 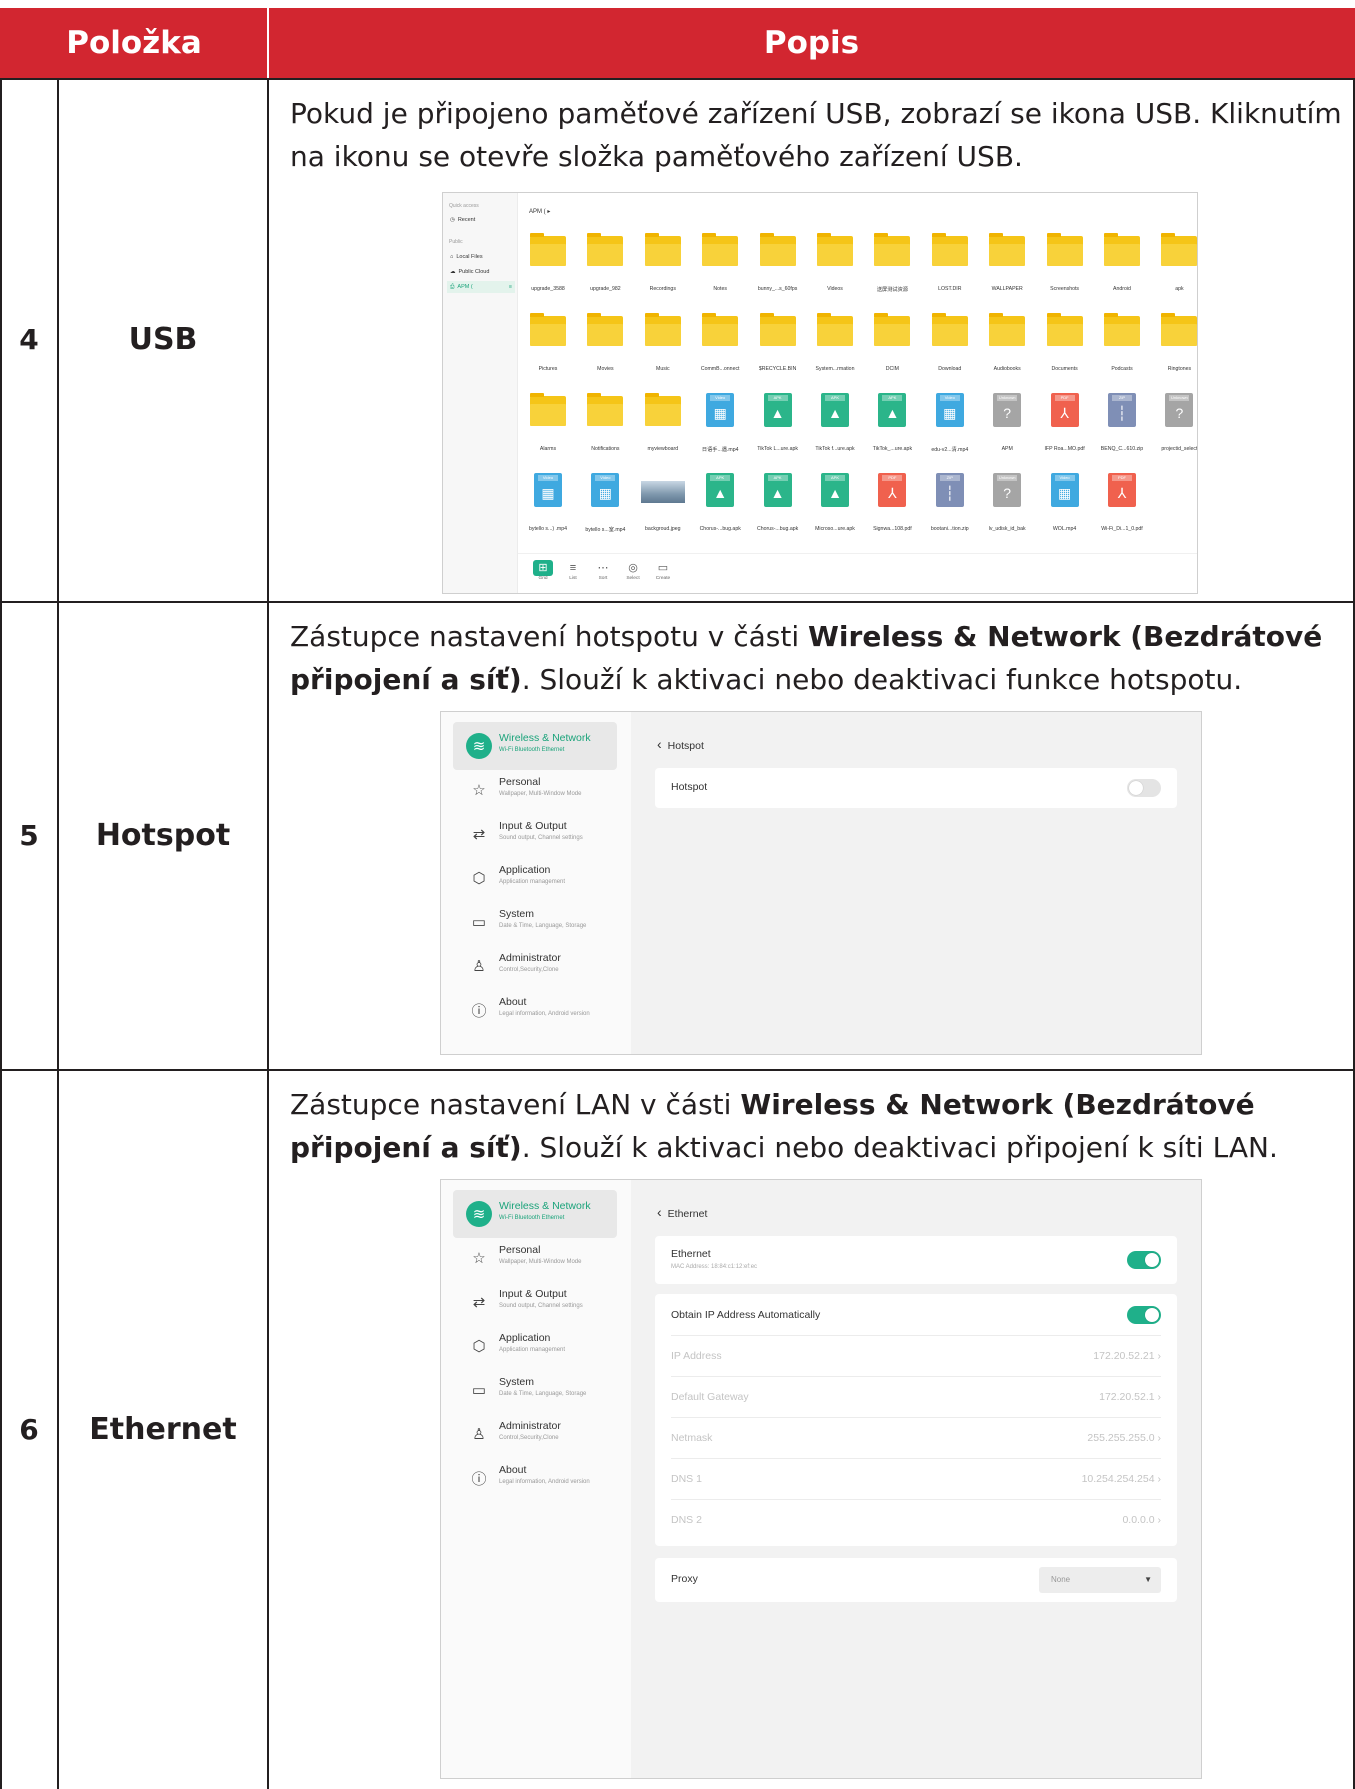 What do you see at coordinates (605, 353) in the screenshot?
I see `file-item: Movies` at bounding box center [605, 353].